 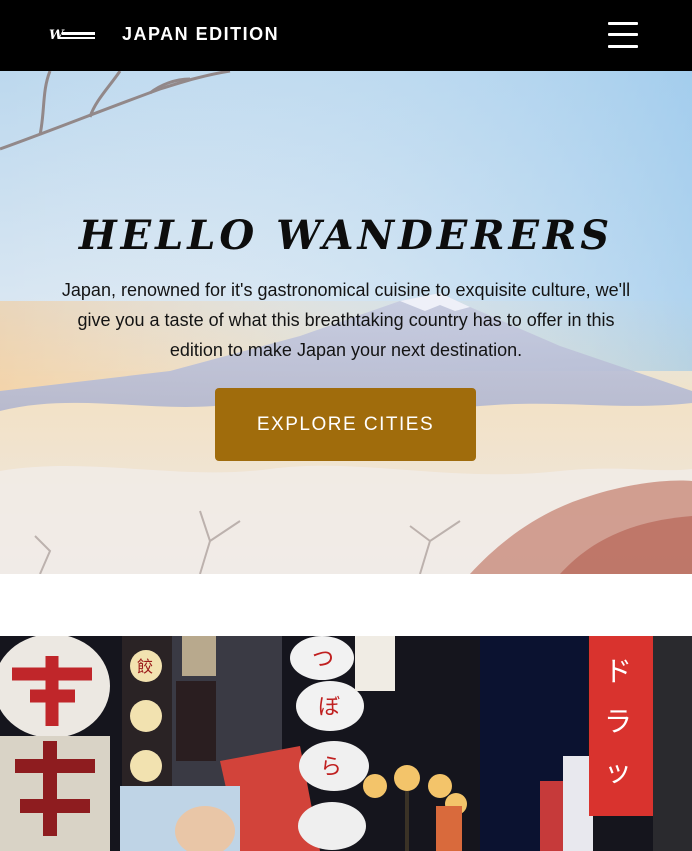 What do you see at coordinates (346, 235) in the screenshot?
I see `hero-title: HELLO WANDERERS` at bounding box center [346, 235].